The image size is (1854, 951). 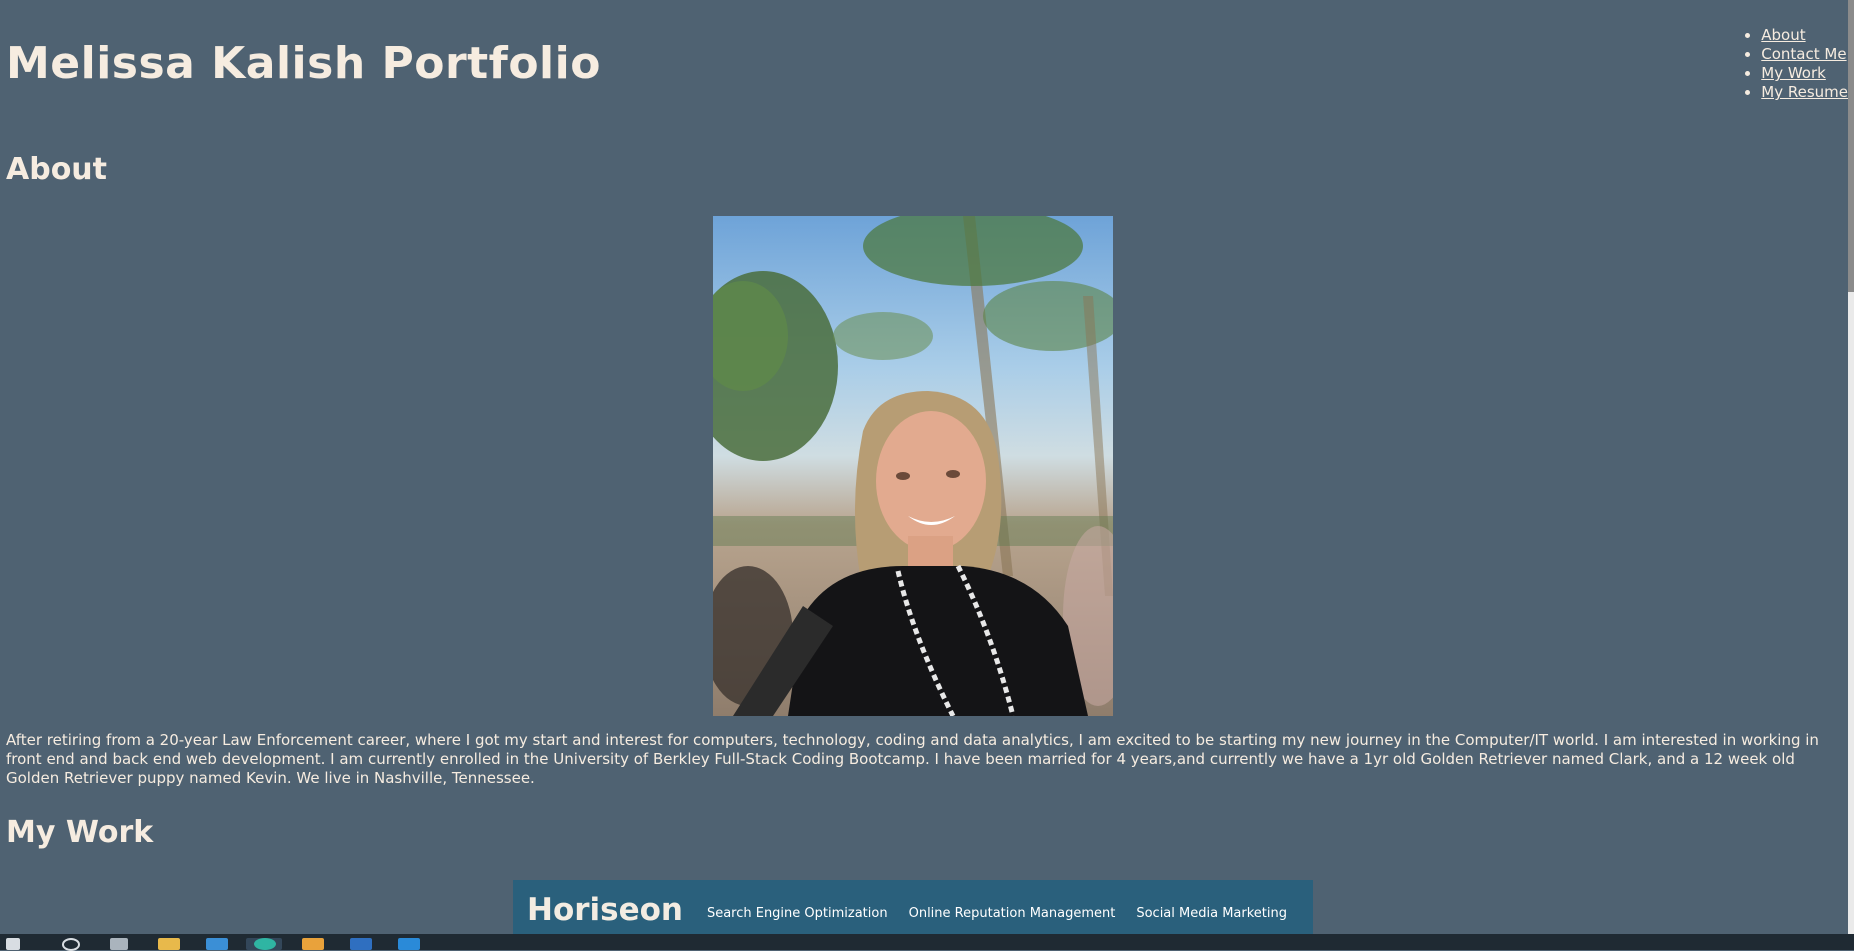 I want to click on browser-icon, so click(x=265, y=944).